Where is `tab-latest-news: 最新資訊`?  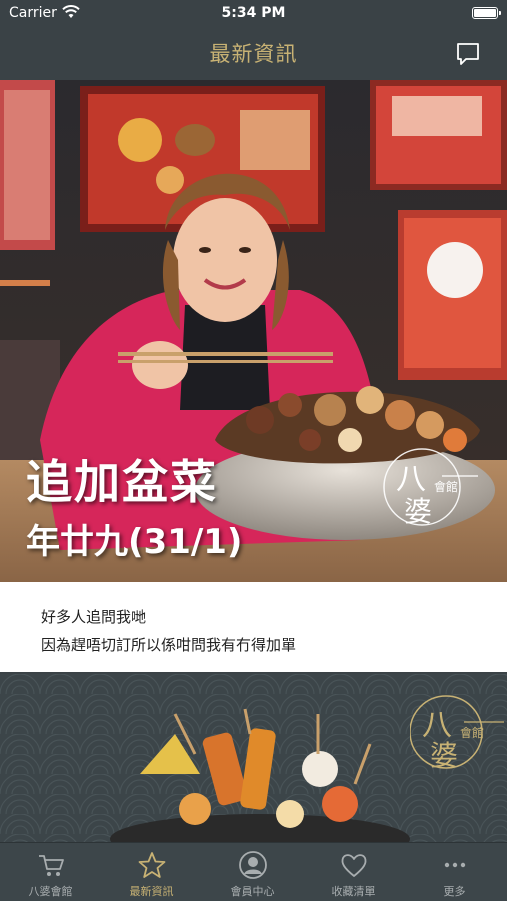
tab-latest-news: 最新資訊 is located at coordinates (151, 872).